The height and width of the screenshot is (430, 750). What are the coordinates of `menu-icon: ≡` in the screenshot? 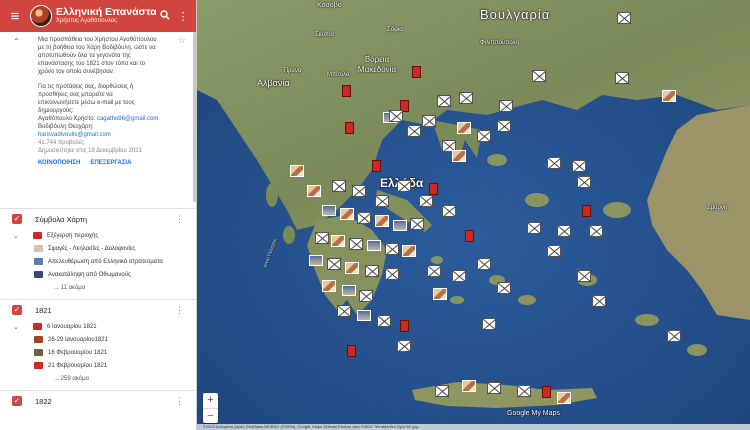 It's located at (15, 16).